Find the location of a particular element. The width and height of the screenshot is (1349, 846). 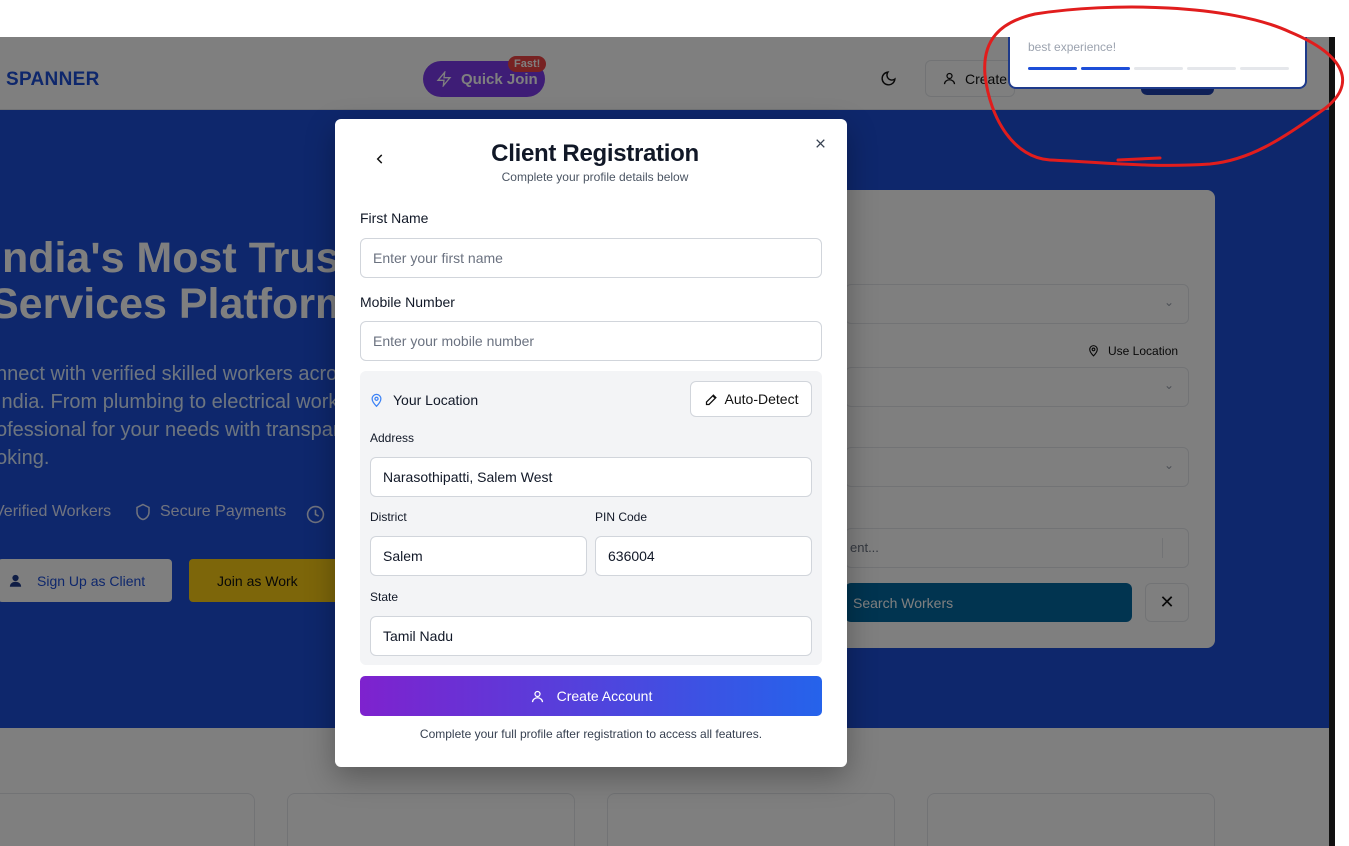

create-account-button: Create Account is located at coordinates (591, 696).